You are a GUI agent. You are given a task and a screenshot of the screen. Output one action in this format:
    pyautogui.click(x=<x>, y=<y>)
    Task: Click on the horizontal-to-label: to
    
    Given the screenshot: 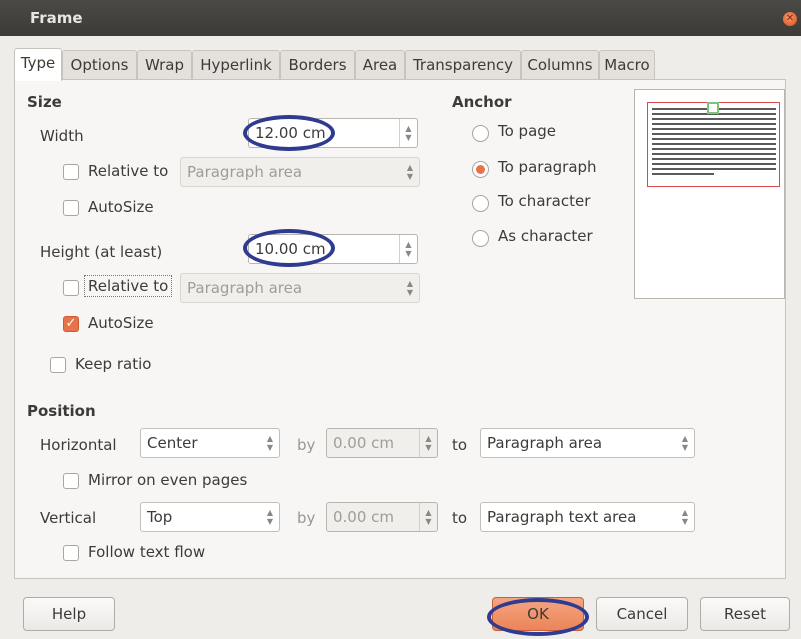 What is the action you would take?
    pyautogui.click(x=460, y=445)
    